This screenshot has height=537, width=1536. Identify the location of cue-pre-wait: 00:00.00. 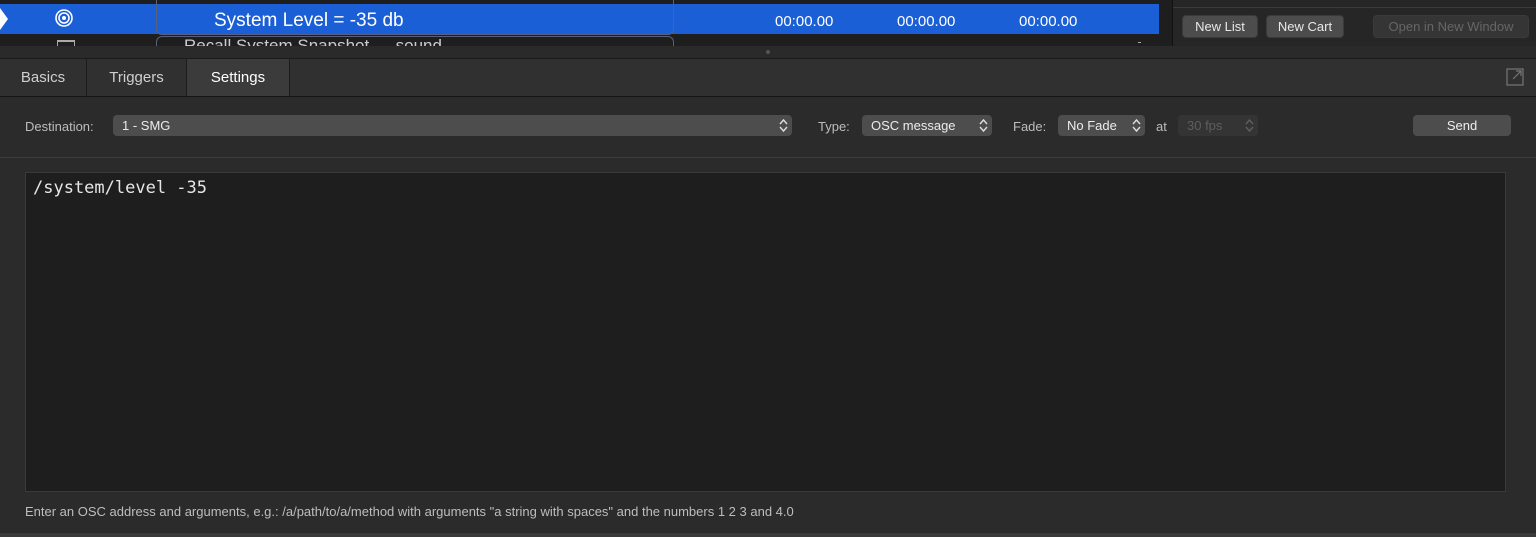
(804, 21).